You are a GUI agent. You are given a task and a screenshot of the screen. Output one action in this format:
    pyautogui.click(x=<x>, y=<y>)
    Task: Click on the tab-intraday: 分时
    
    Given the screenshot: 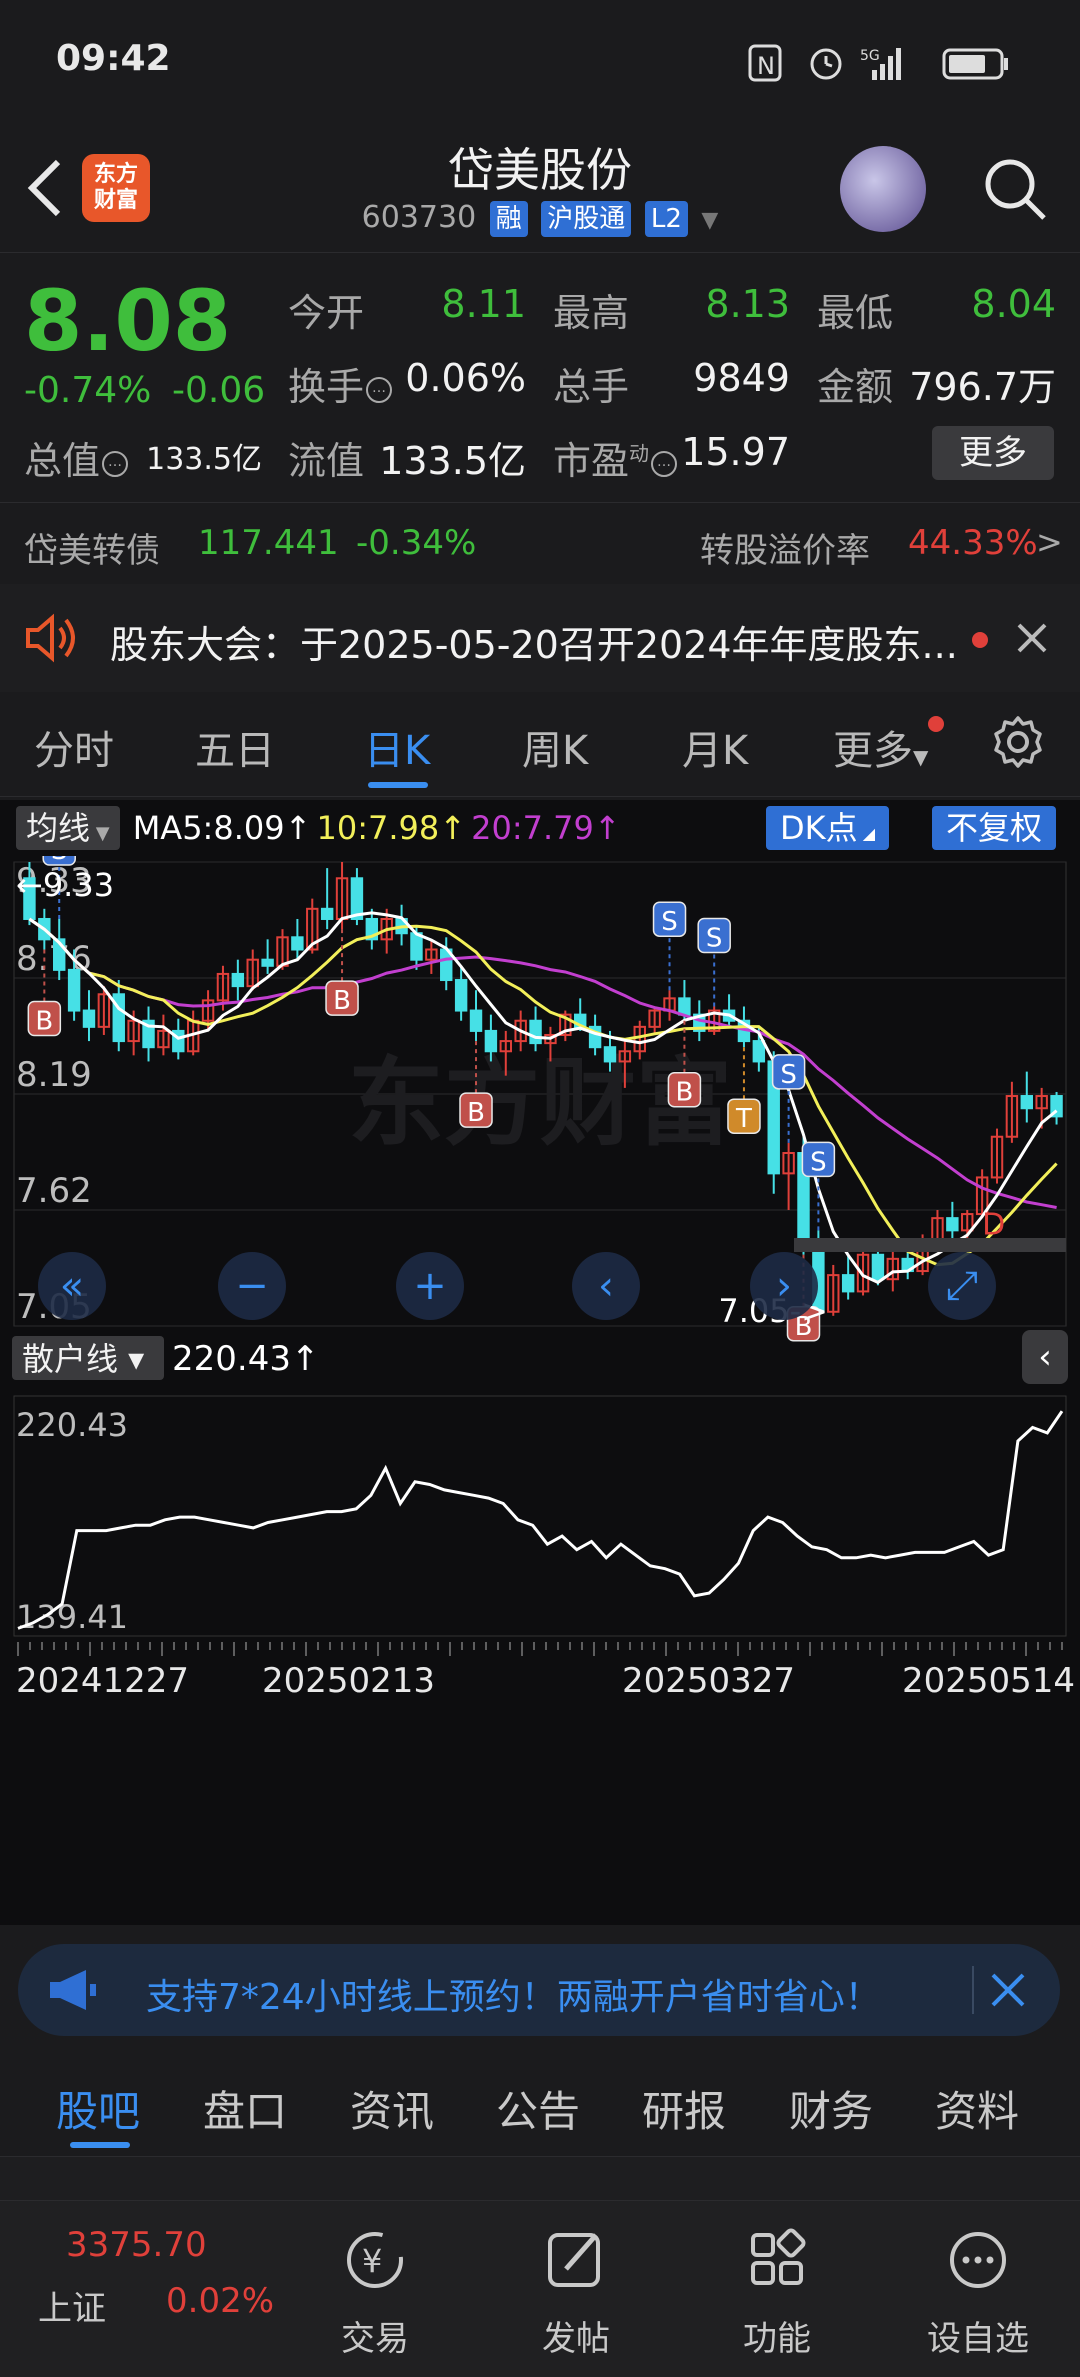 What is the action you would take?
    pyautogui.click(x=74, y=747)
    